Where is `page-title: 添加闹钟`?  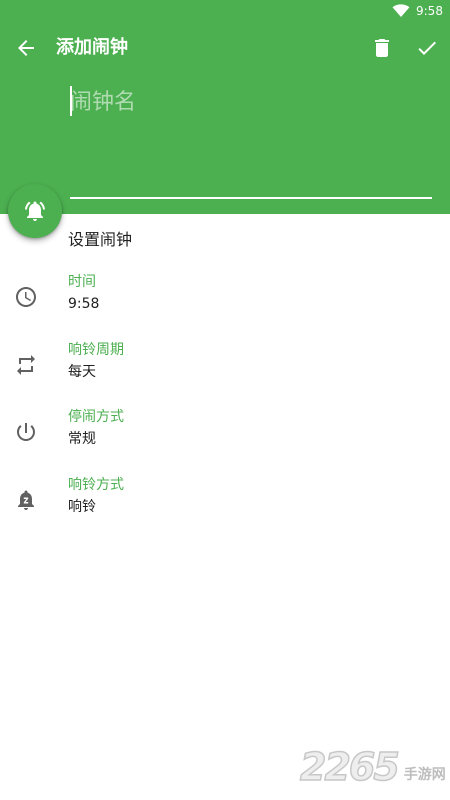 page-title: 添加闹钟 is located at coordinates (92, 47).